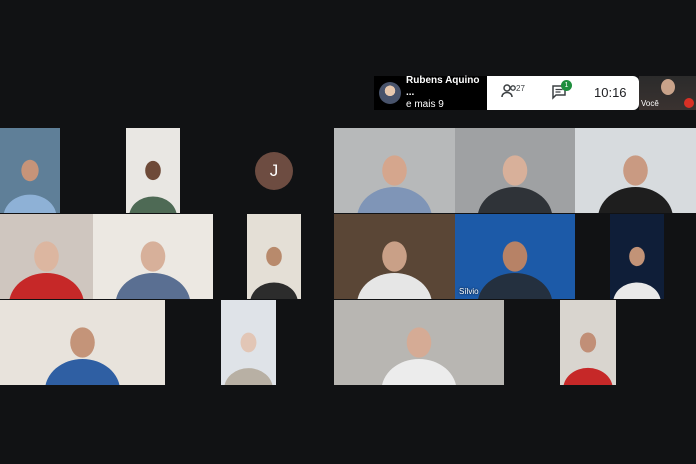 The width and height of the screenshot is (696, 464). What do you see at coordinates (668, 87) in the screenshot?
I see `self-view-person` at bounding box center [668, 87].